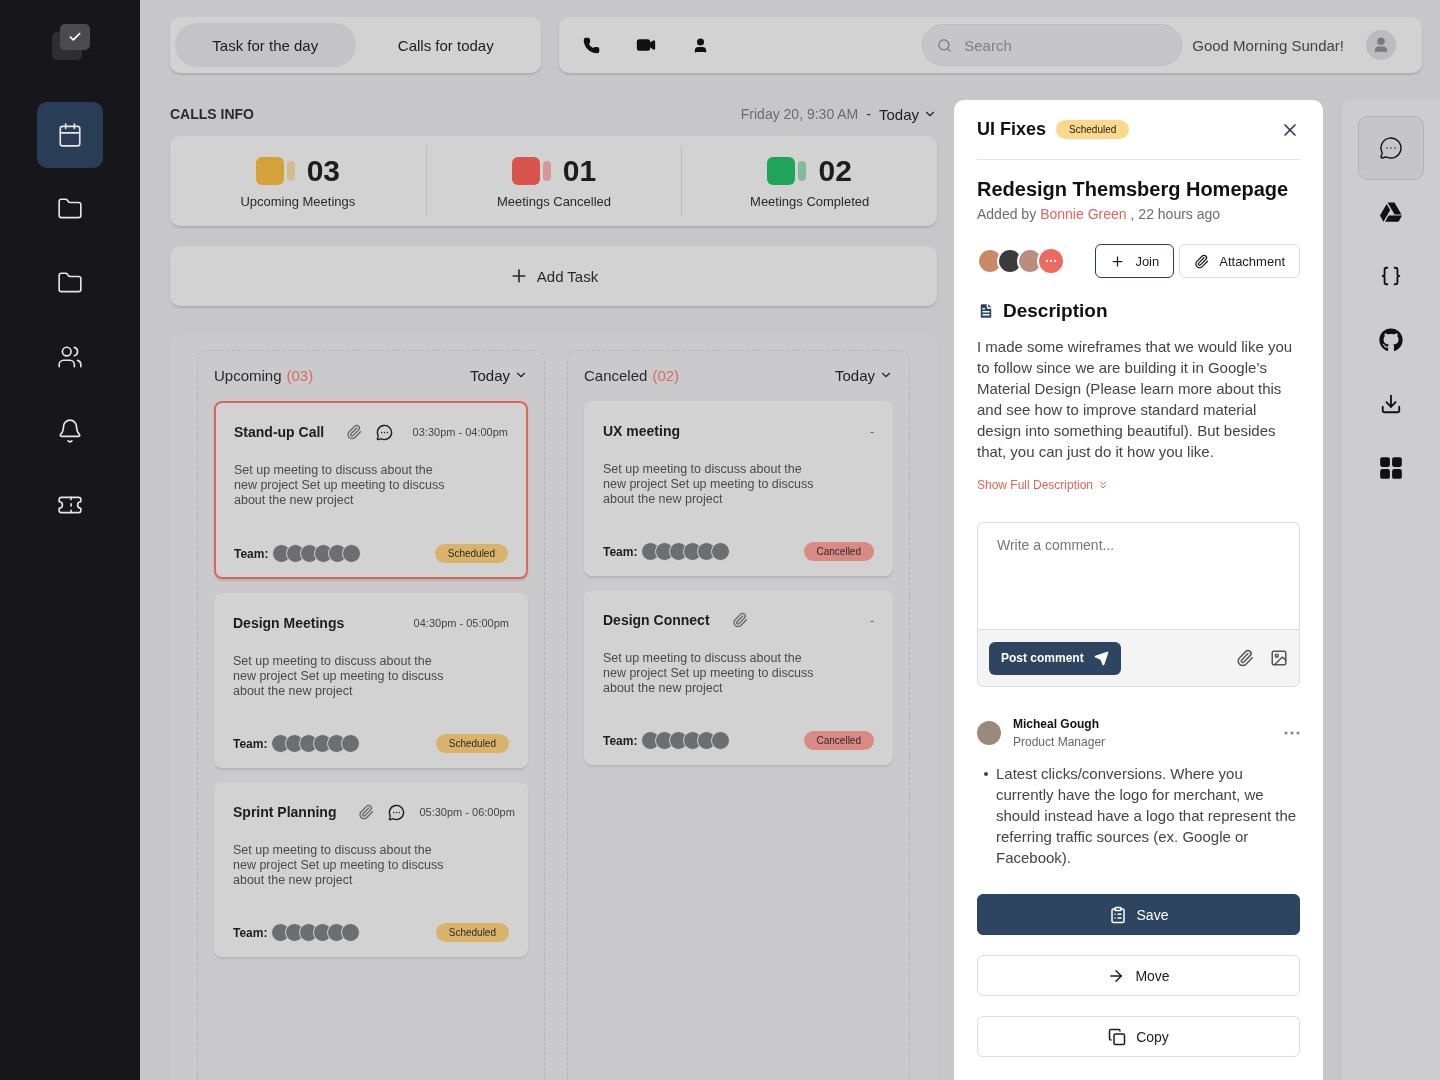  What do you see at coordinates (1117, 914) in the screenshot?
I see `clipboard-icon` at bounding box center [1117, 914].